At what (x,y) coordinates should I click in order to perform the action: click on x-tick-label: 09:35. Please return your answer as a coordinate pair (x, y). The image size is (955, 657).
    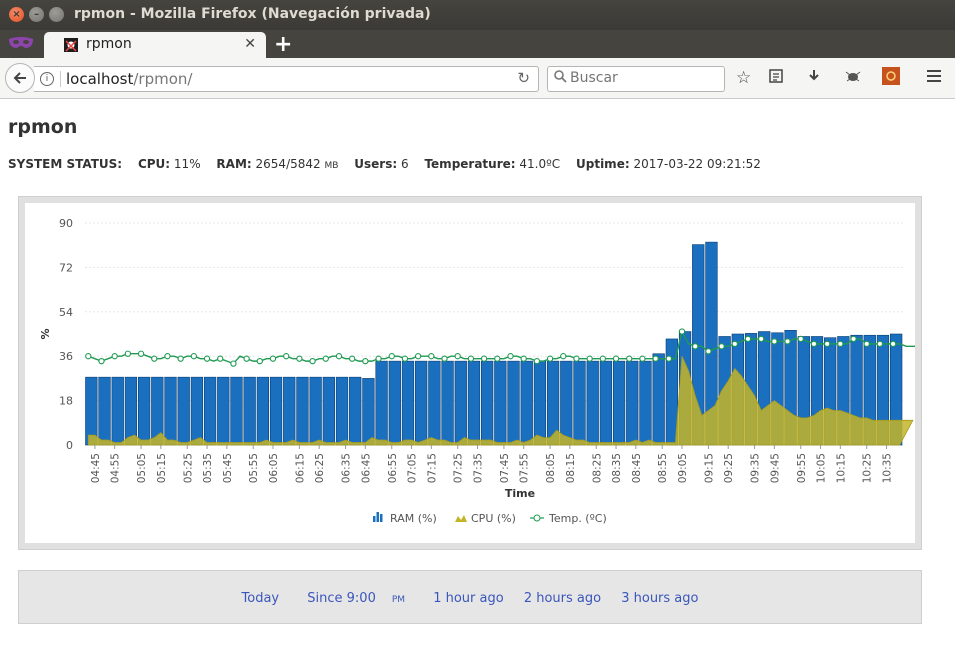
    Looking at the image, I should click on (756, 468).